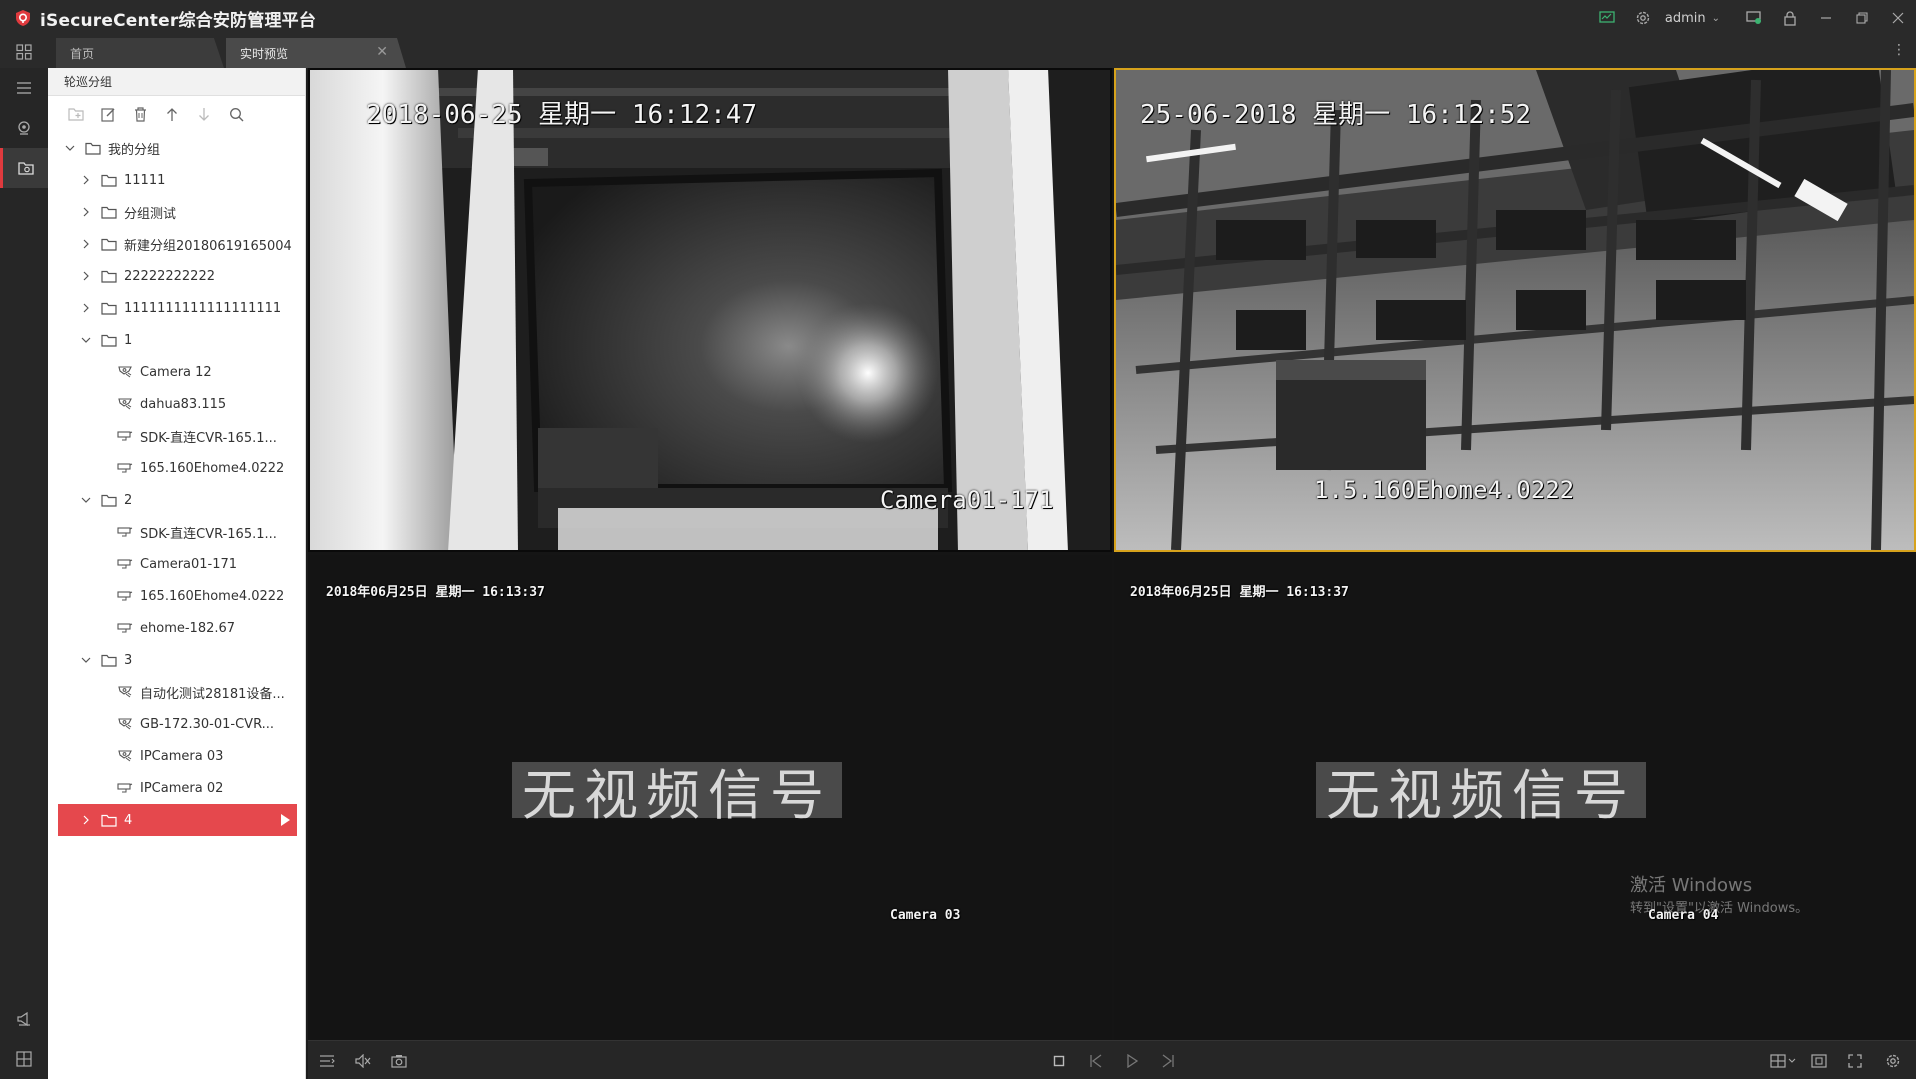 Image resolution: width=1916 pixels, height=1079 pixels. Describe the element at coordinates (24, 1019) in the screenshot. I see `broadcast-icon` at that location.